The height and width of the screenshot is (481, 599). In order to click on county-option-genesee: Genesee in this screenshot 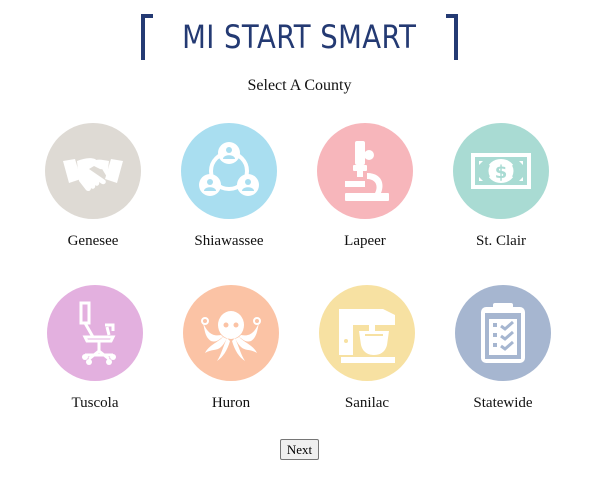, I will do `click(93, 186)`.